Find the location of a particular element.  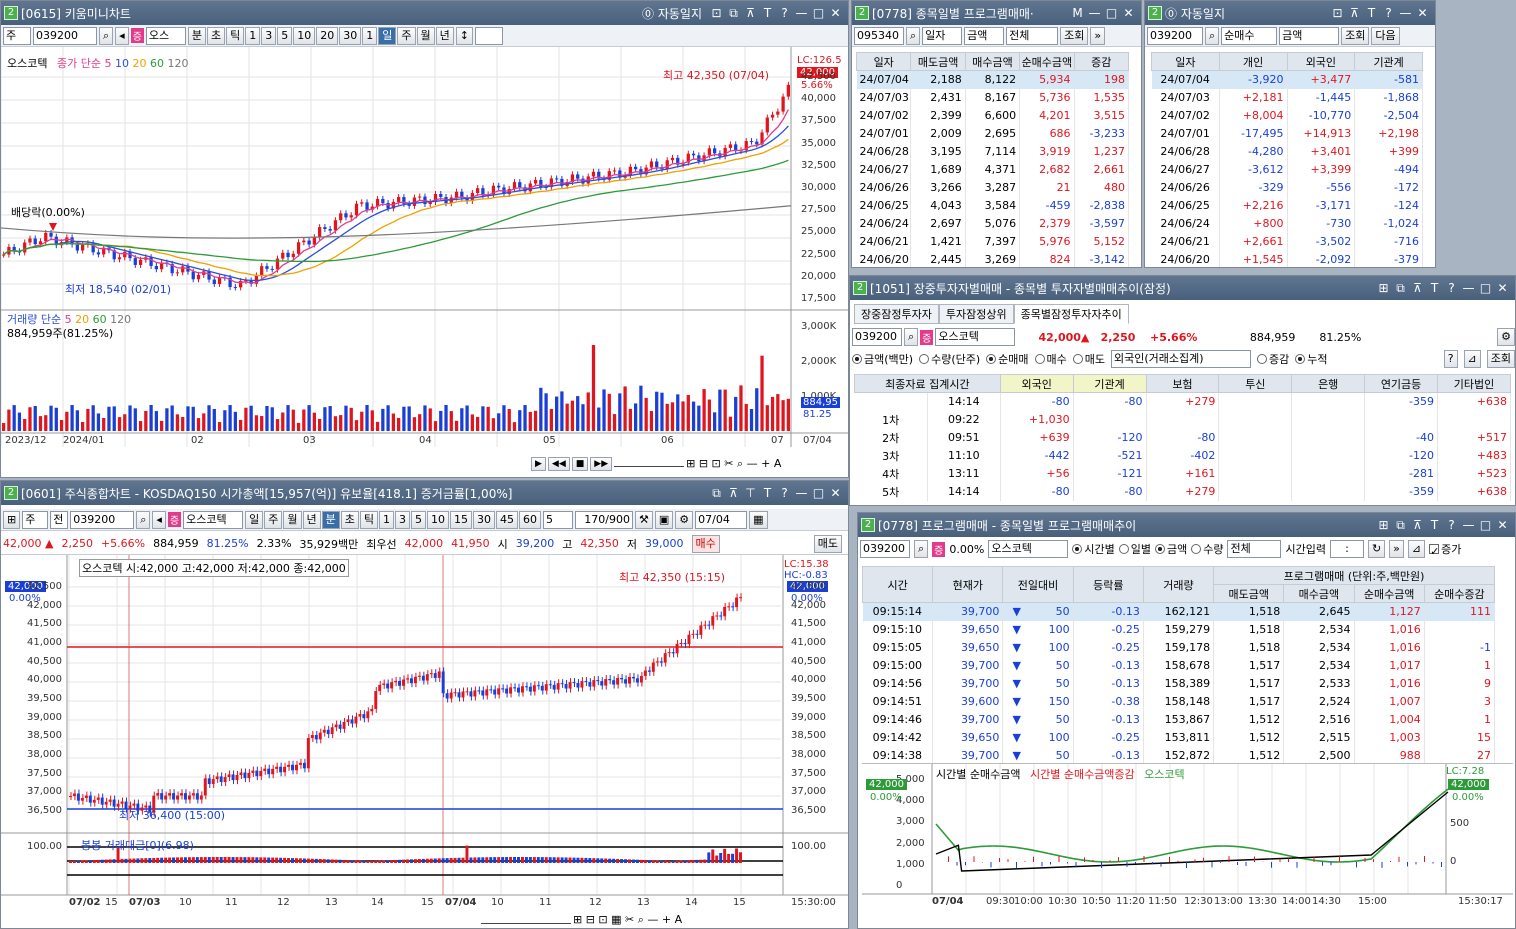

radio-amount: 금액(백만) is located at coordinates (882, 359).